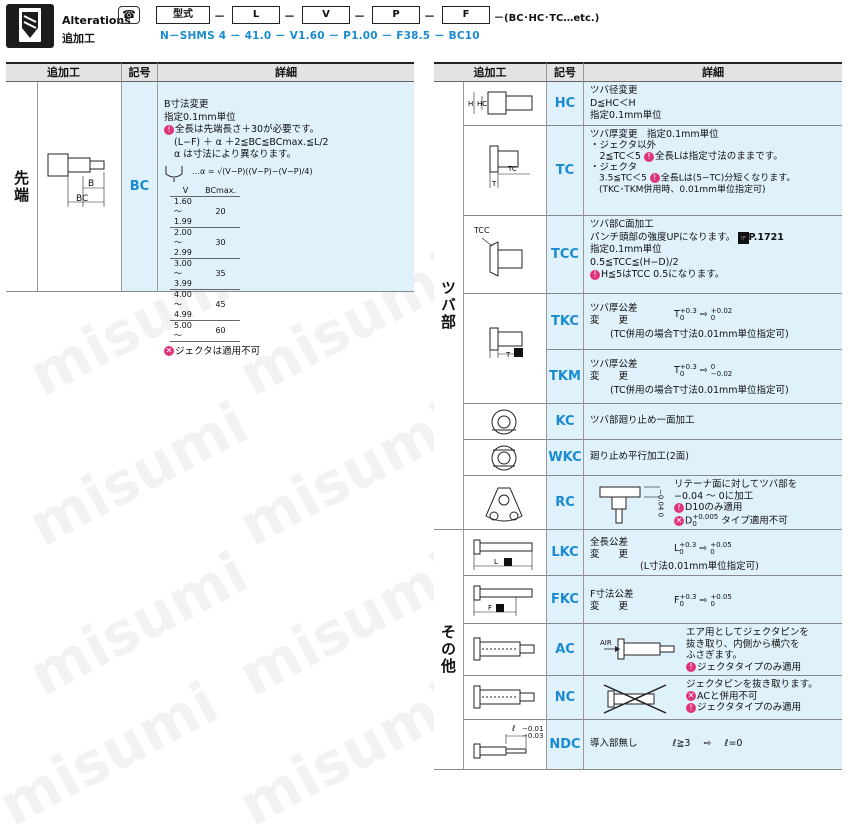 This screenshot has width=850, height=840. I want to click on code-tc: TC, so click(565, 171).